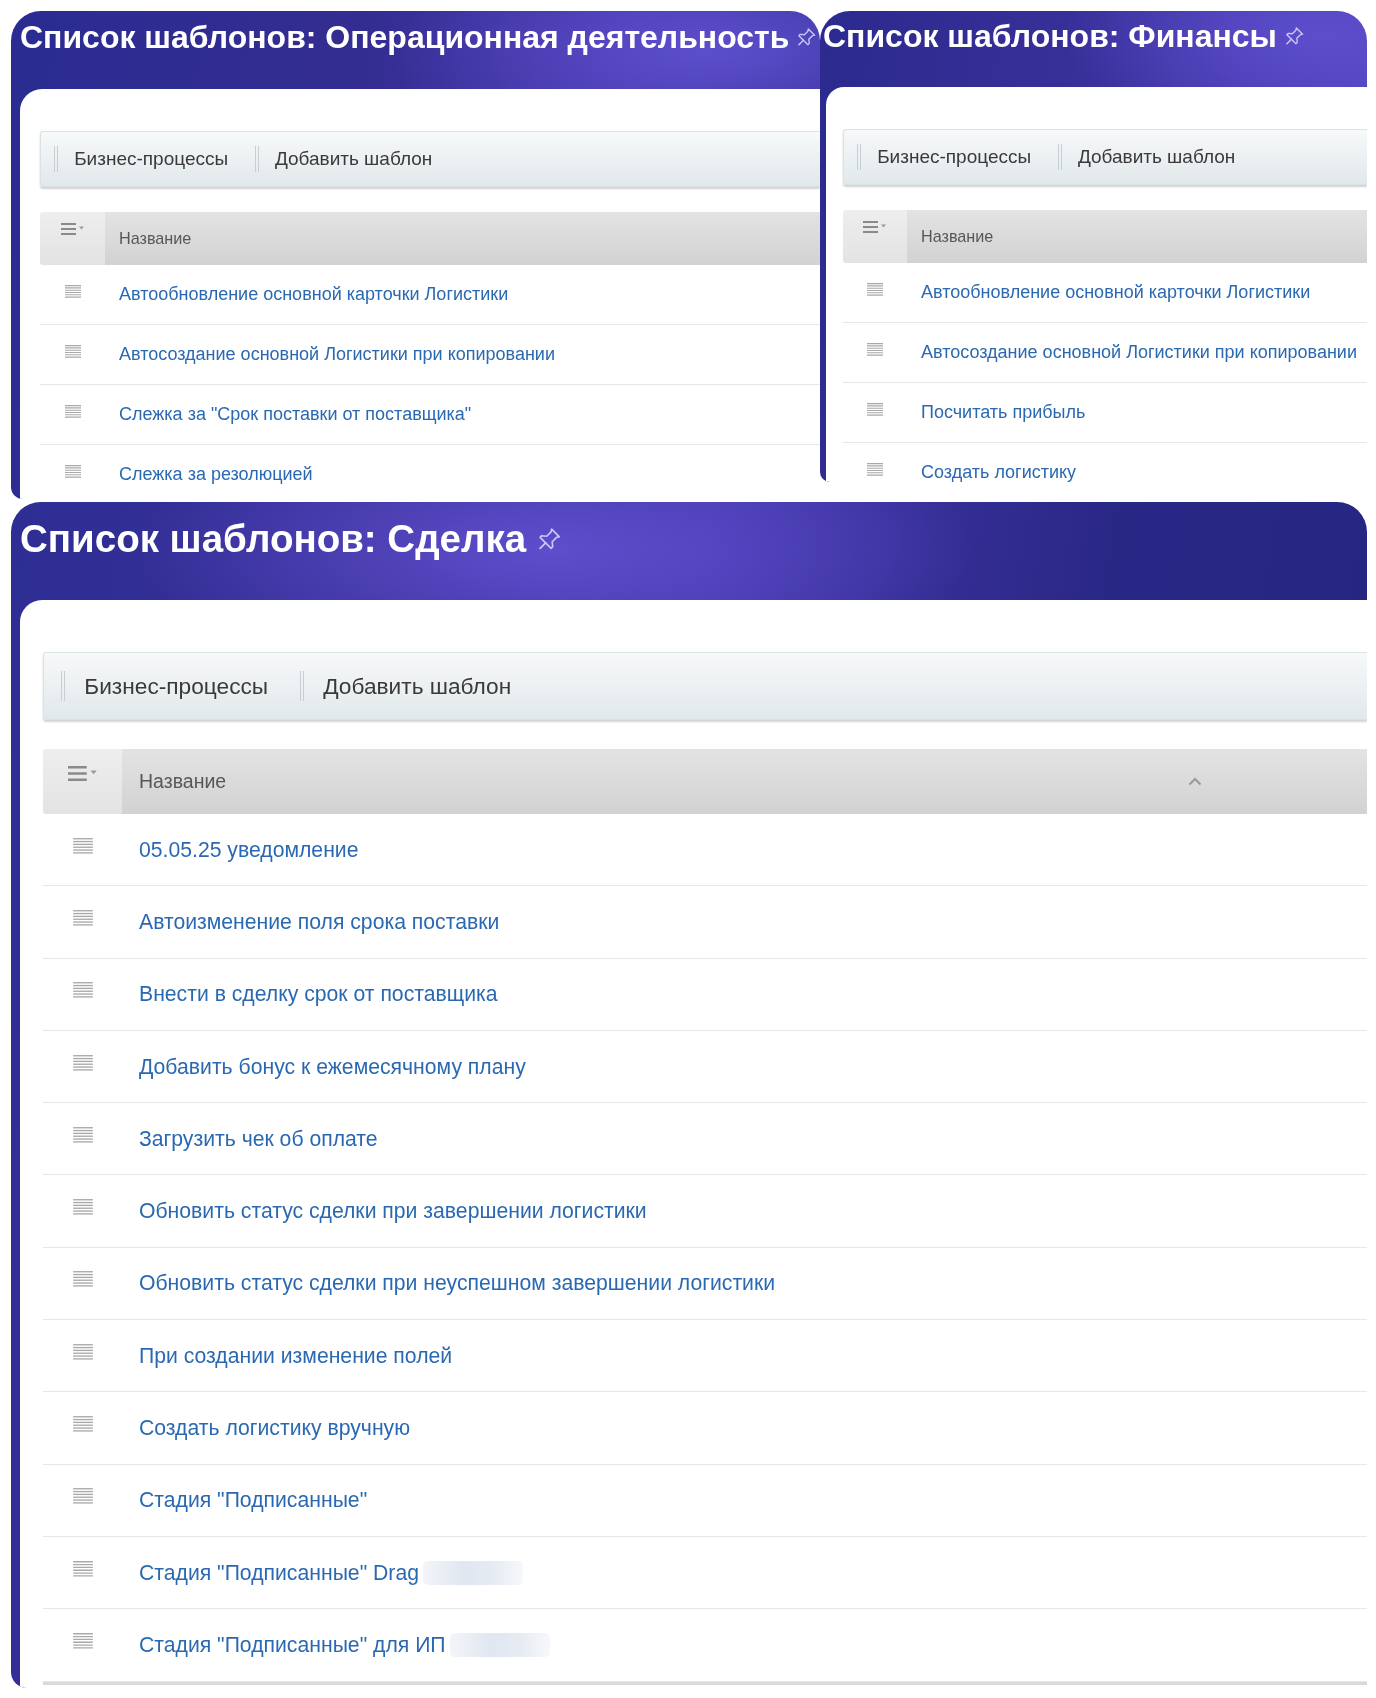 The width and height of the screenshot is (1376, 1698). What do you see at coordinates (275, 1428) in the screenshot?
I see `template-link: Создать логистику вручную` at bounding box center [275, 1428].